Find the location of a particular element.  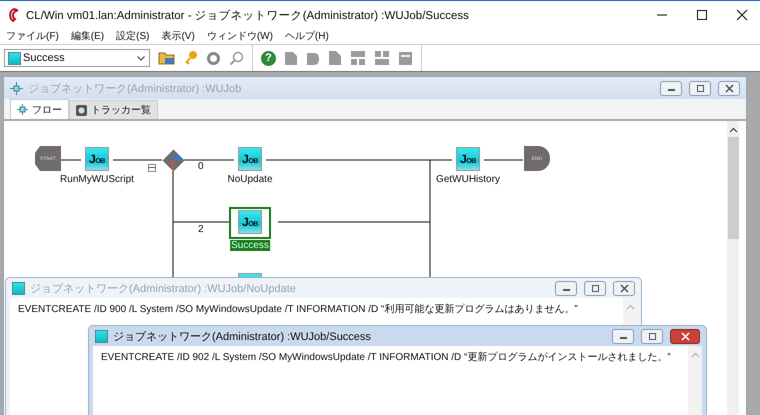

branch-label: 2 is located at coordinates (201, 229).